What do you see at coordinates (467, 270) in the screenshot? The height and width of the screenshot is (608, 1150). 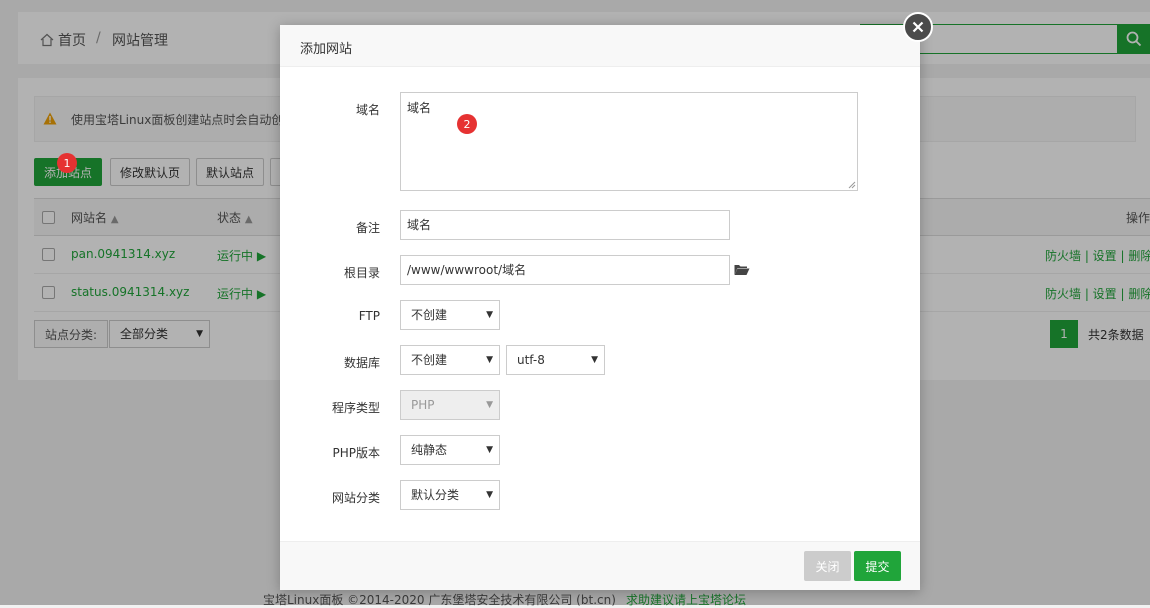 I see `root-dir-value: /www/wwwroot/域名` at bounding box center [467, 270].